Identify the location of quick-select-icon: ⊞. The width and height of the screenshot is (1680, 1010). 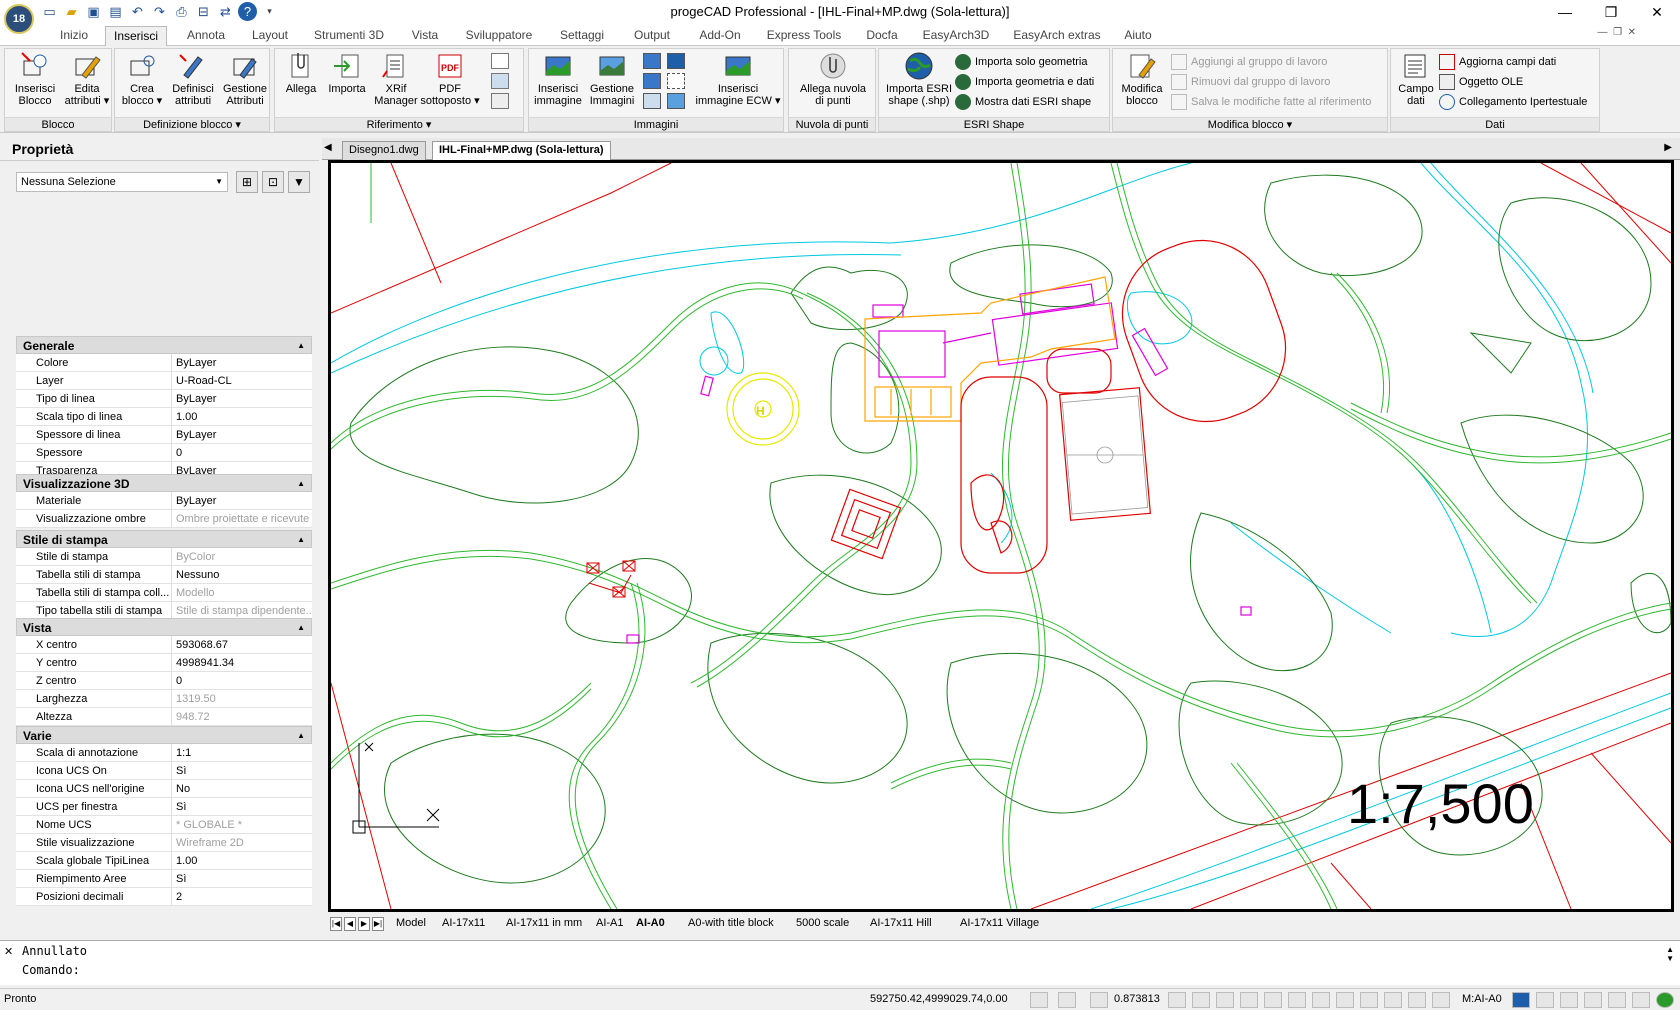
(247, 182).